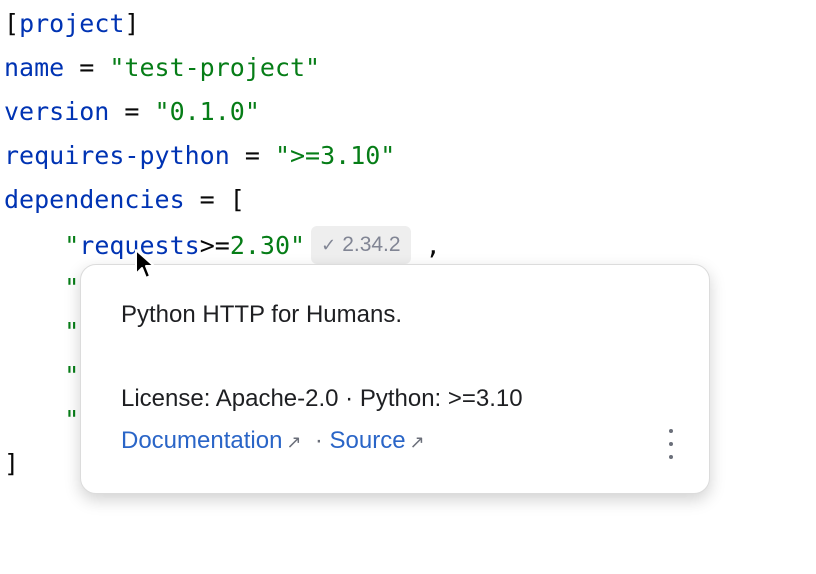 This screenshot has width=816, height=574. I want to click on section-name: project, so click(72, 23).